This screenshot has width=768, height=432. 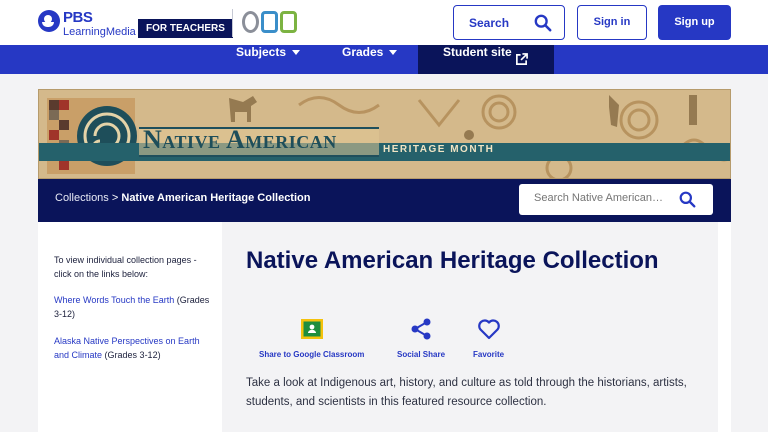 What do you see at coordinates (240, 139) in the screenshot?
I see `banner-title: Native American` at bounding box center [240, 139].